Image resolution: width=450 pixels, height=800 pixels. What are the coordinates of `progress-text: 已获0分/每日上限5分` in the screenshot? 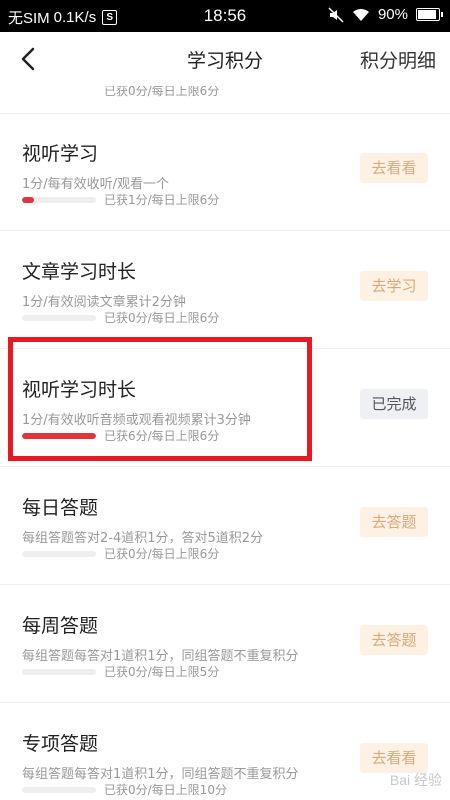 It's located at (162, 672).